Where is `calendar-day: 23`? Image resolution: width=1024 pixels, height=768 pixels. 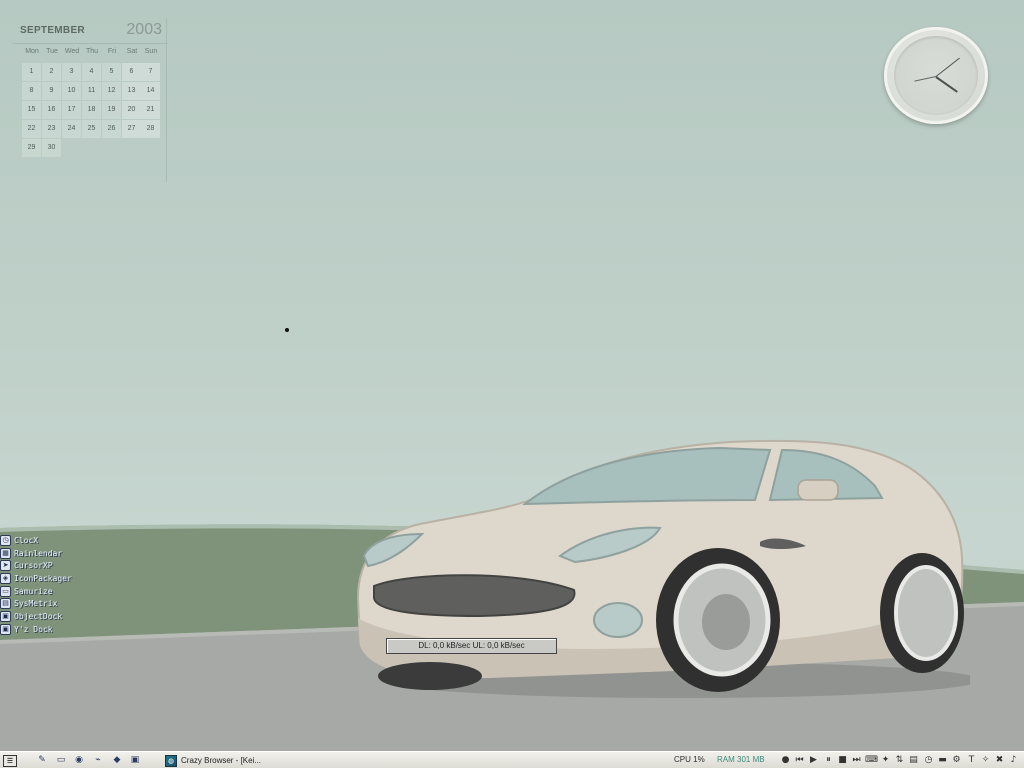 calendar-day: 23 is located at coordinates (51, 129).